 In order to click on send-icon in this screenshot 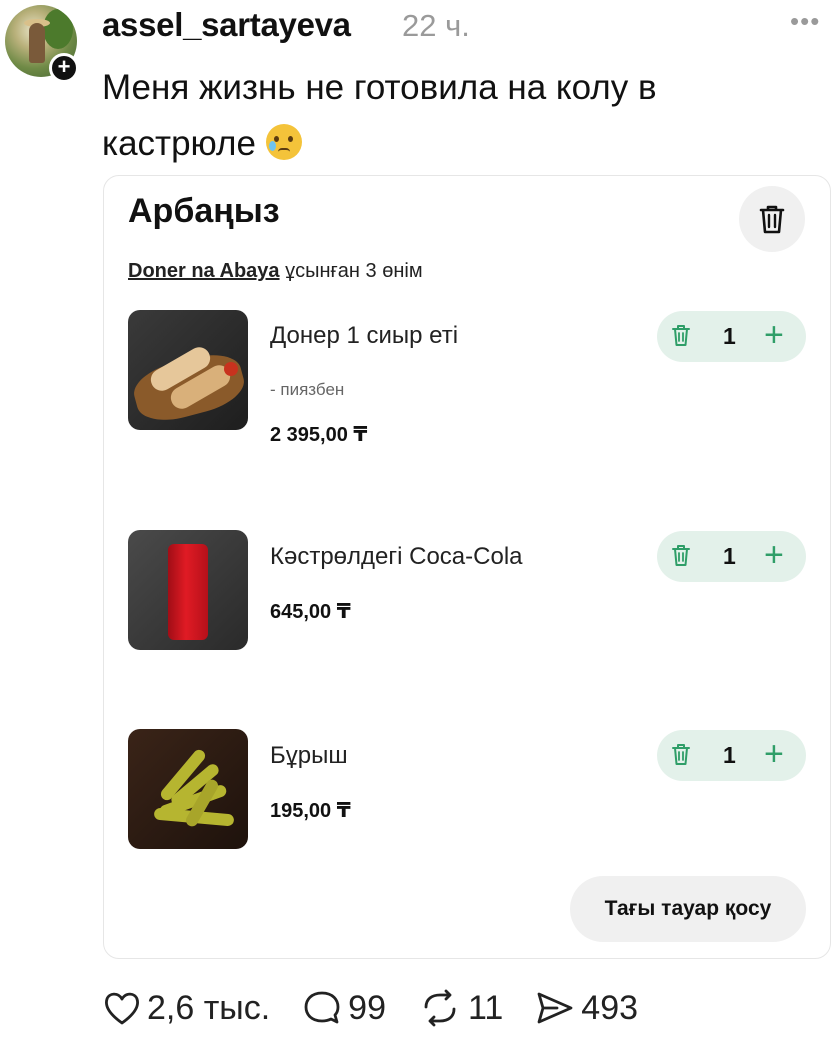, I will do `click(555, 1008)`.